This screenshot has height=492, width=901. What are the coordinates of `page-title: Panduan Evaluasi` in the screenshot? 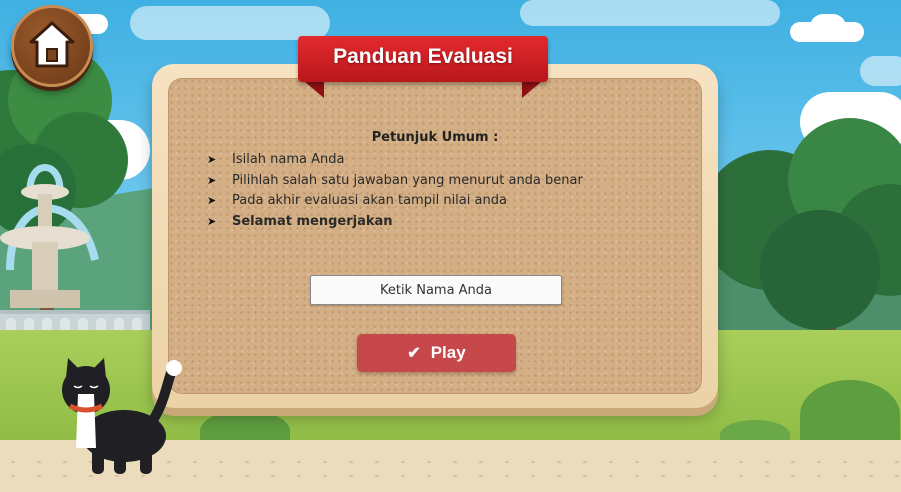 It's located at (423, 56).